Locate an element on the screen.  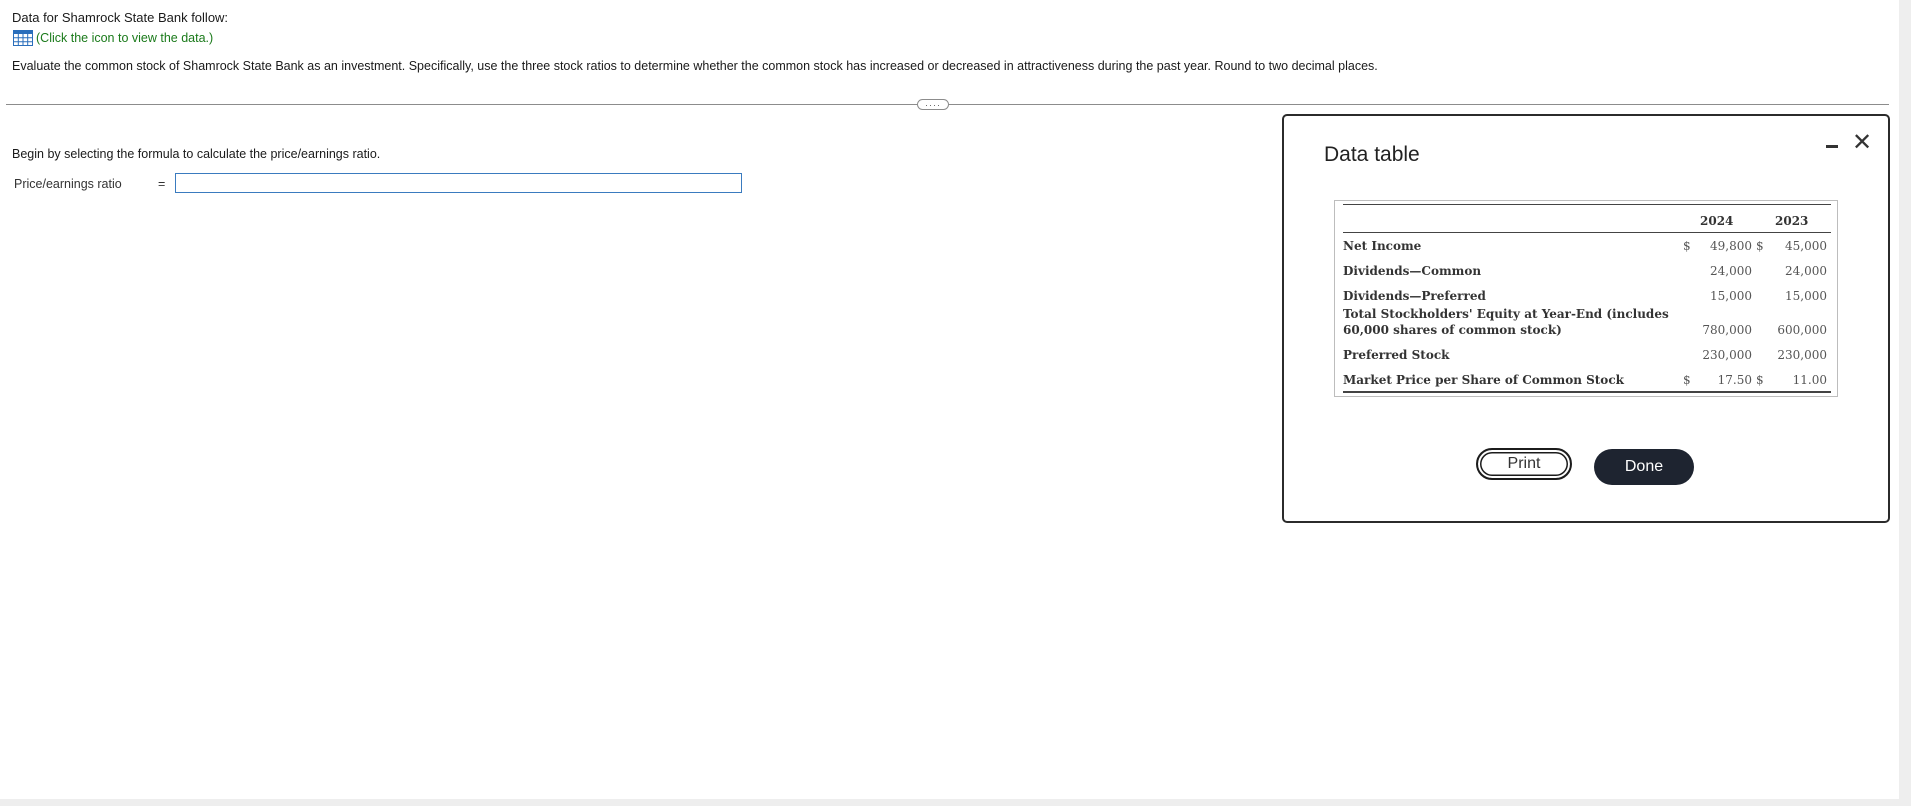
row-label-total-equity-line2: 60,000 shares of common stock) is located at coordinates (1452, 330).